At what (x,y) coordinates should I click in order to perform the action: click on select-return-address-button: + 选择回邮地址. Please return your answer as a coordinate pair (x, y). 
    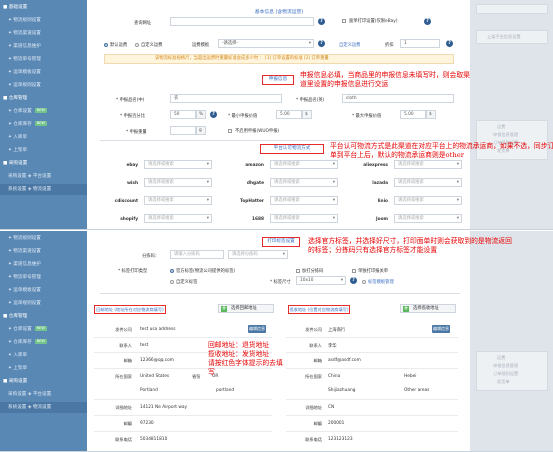
    Looking at the image, I should click on (246, 308).